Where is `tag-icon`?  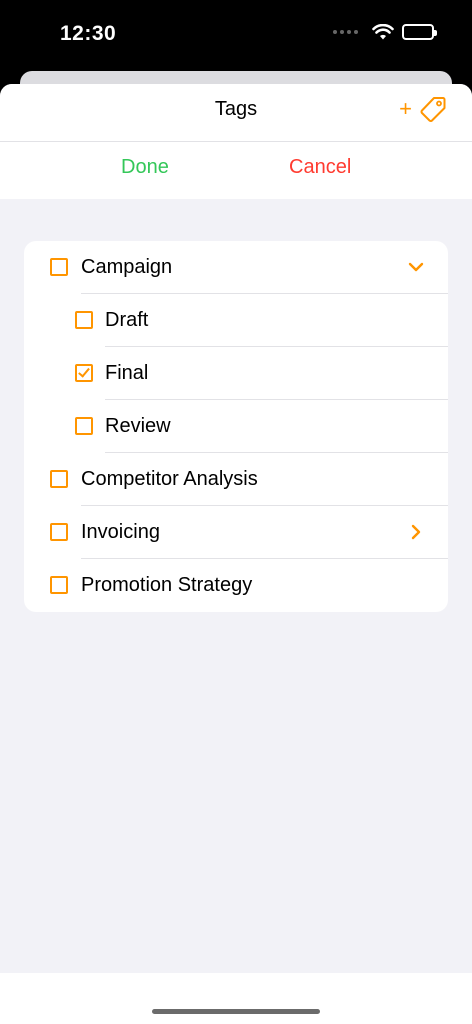
tag-icon is located at coordinates (433, 109).